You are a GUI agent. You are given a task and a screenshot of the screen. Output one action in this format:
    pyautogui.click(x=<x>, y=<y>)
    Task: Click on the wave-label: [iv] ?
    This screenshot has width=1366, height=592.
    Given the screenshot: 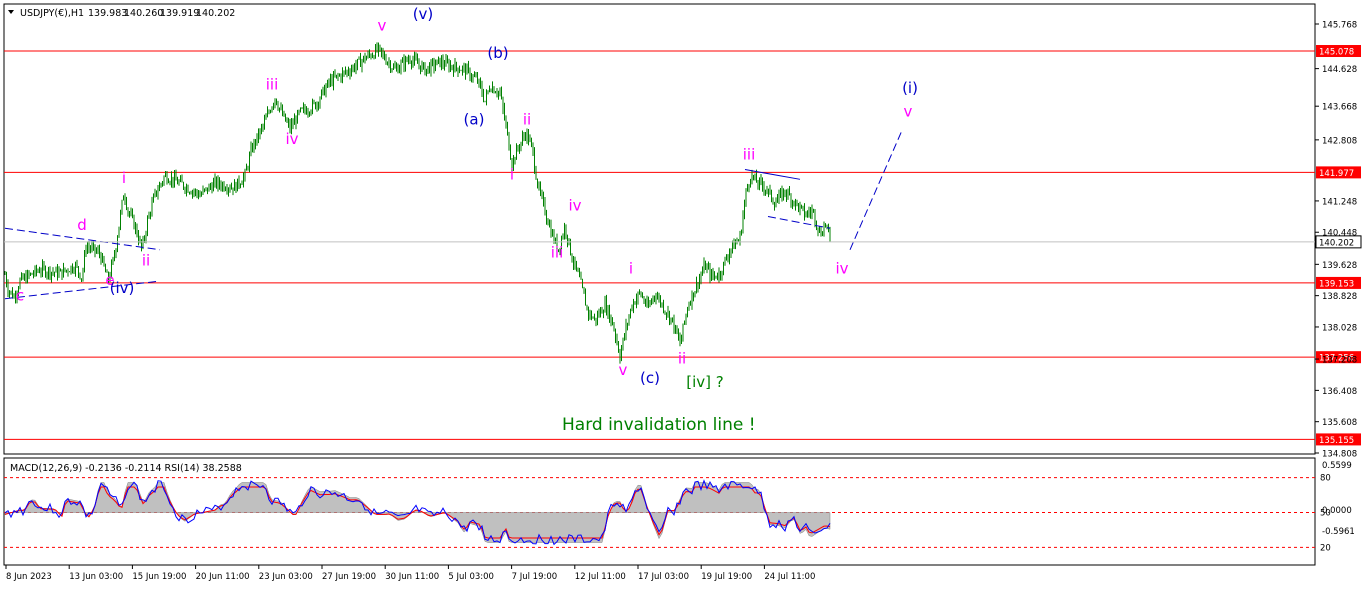 What is the action you would take?
    pyautogui.click(x=704, y=382)
    